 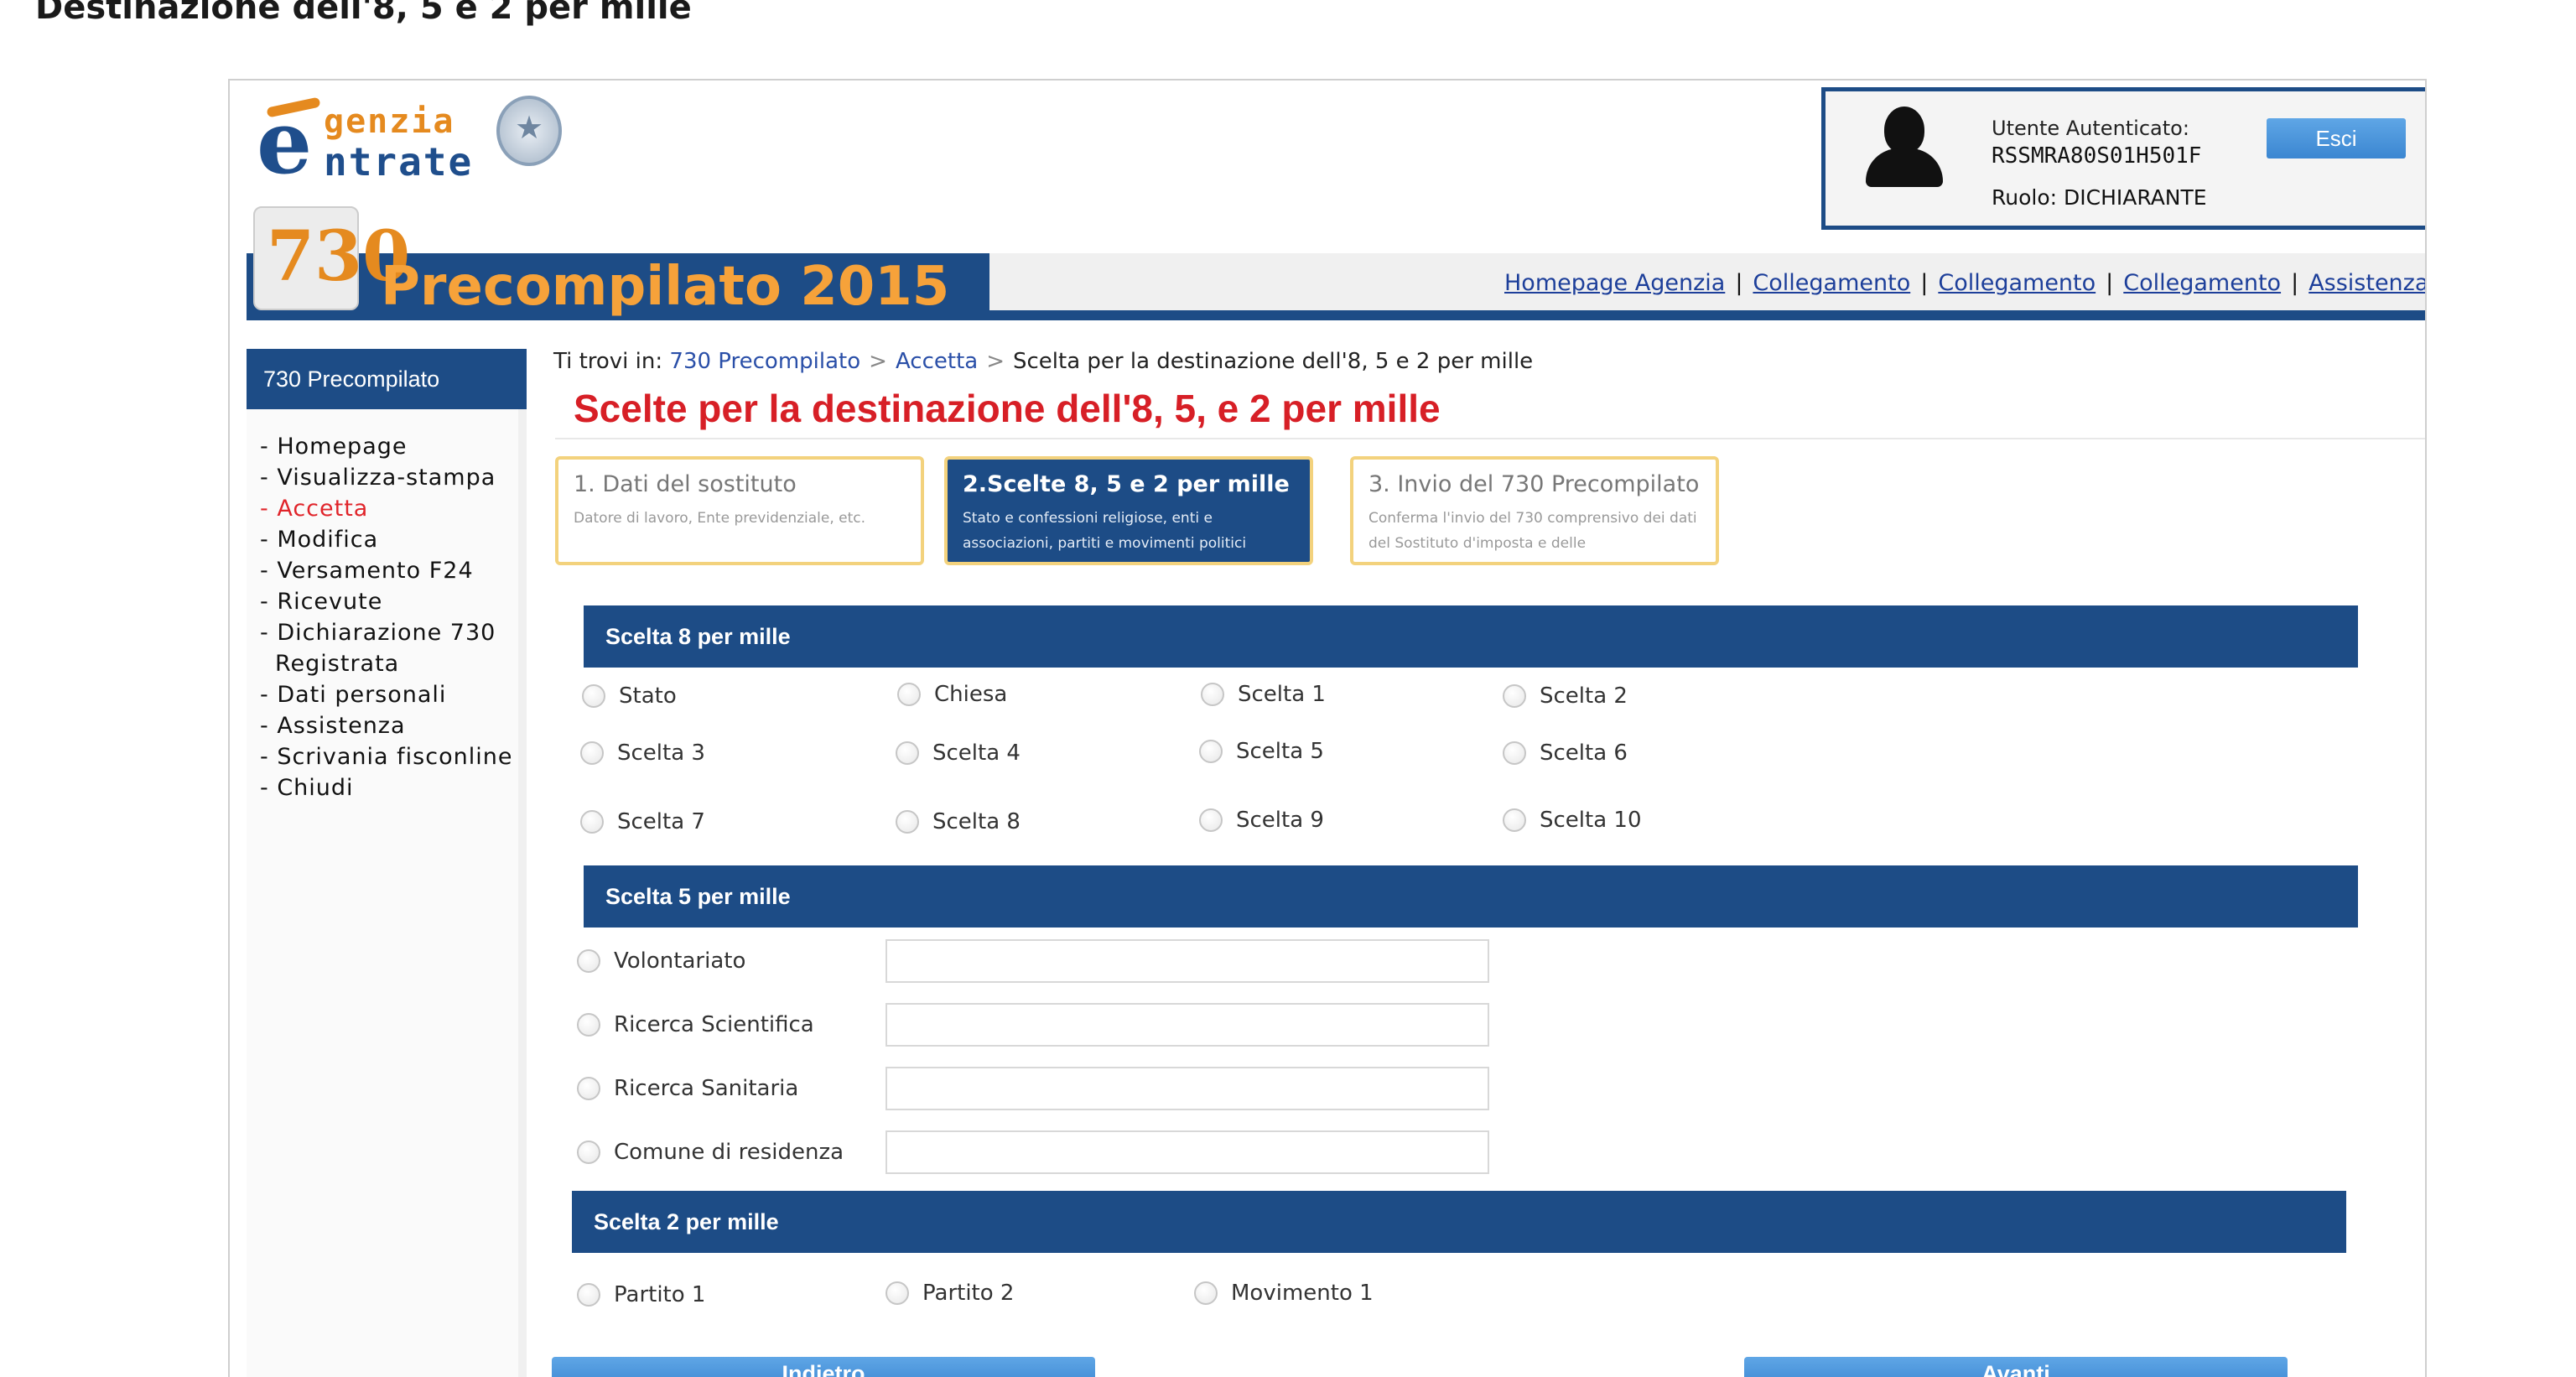 What do you see at coordinates (1261, 820) in the screenshot?
I see `option-scelta-9: Scelta 9` at bounding box center [1261, 820].